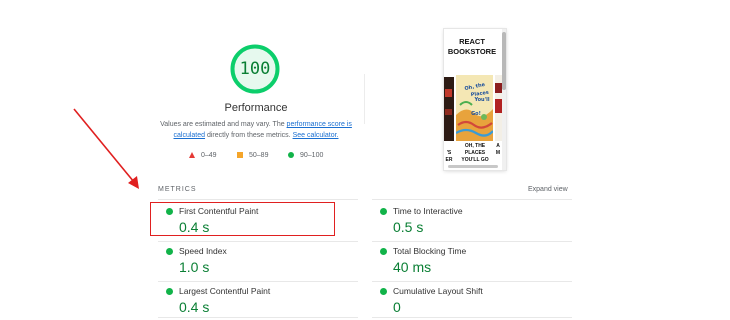  What do you see at coordinates (504, 61) in the screenshot?
I see `scrollbar-thumb` at bounding box center [504, 61].